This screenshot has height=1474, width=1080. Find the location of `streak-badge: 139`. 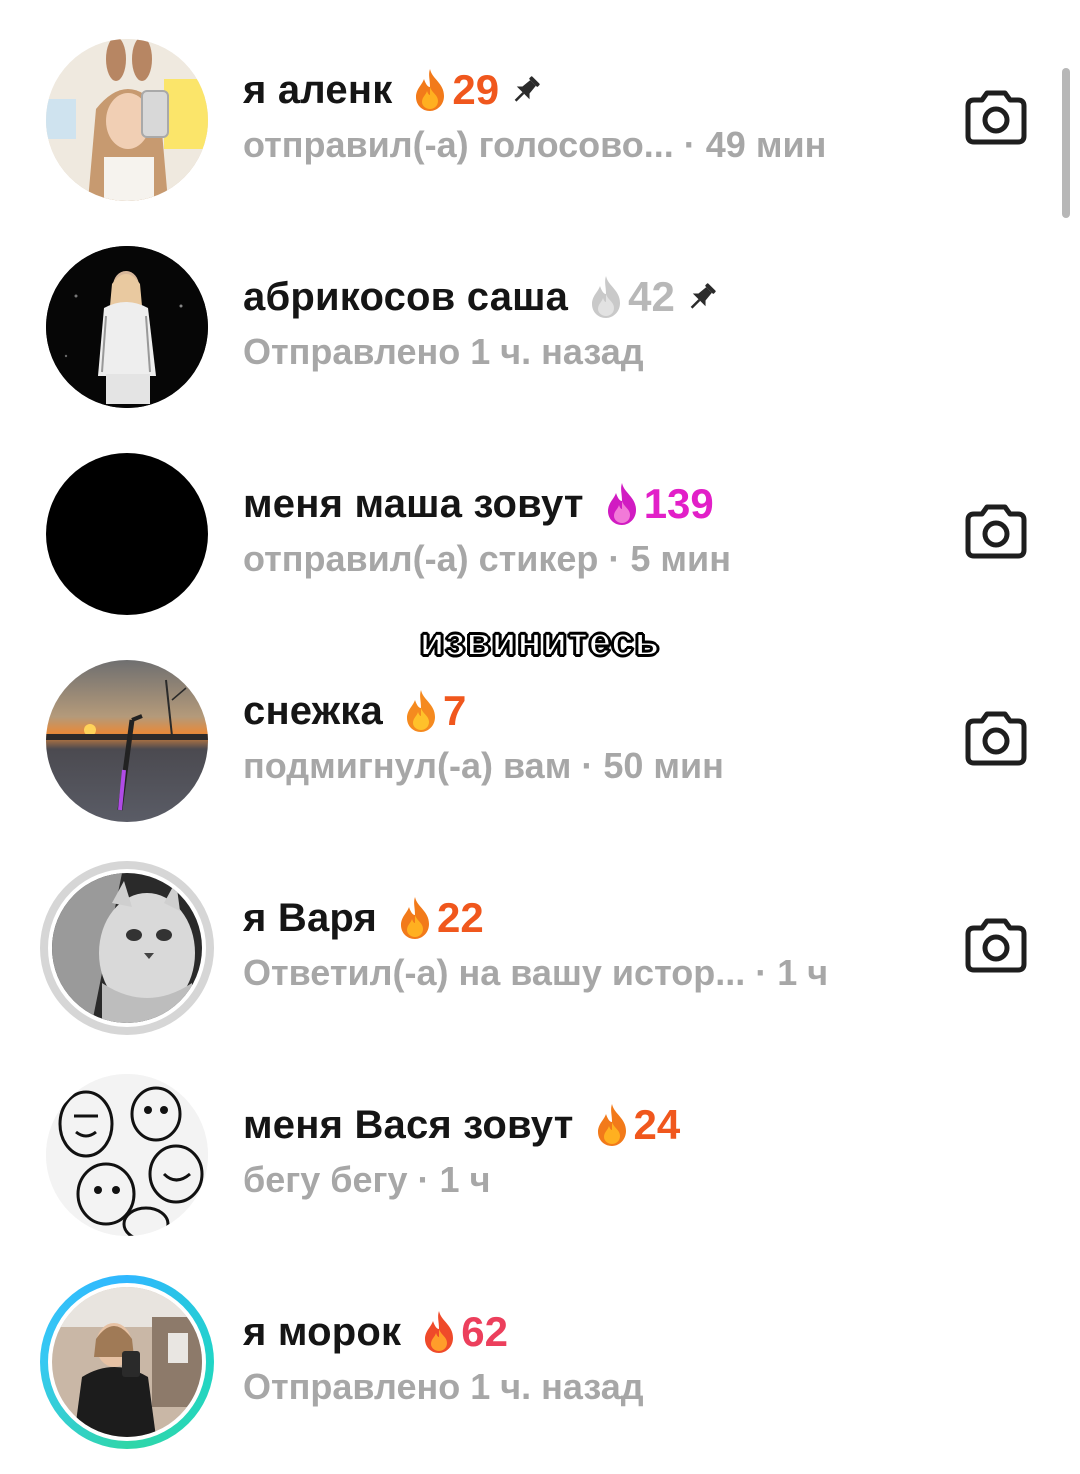

streak-badge: 139 is located at coordinates (658, 504).